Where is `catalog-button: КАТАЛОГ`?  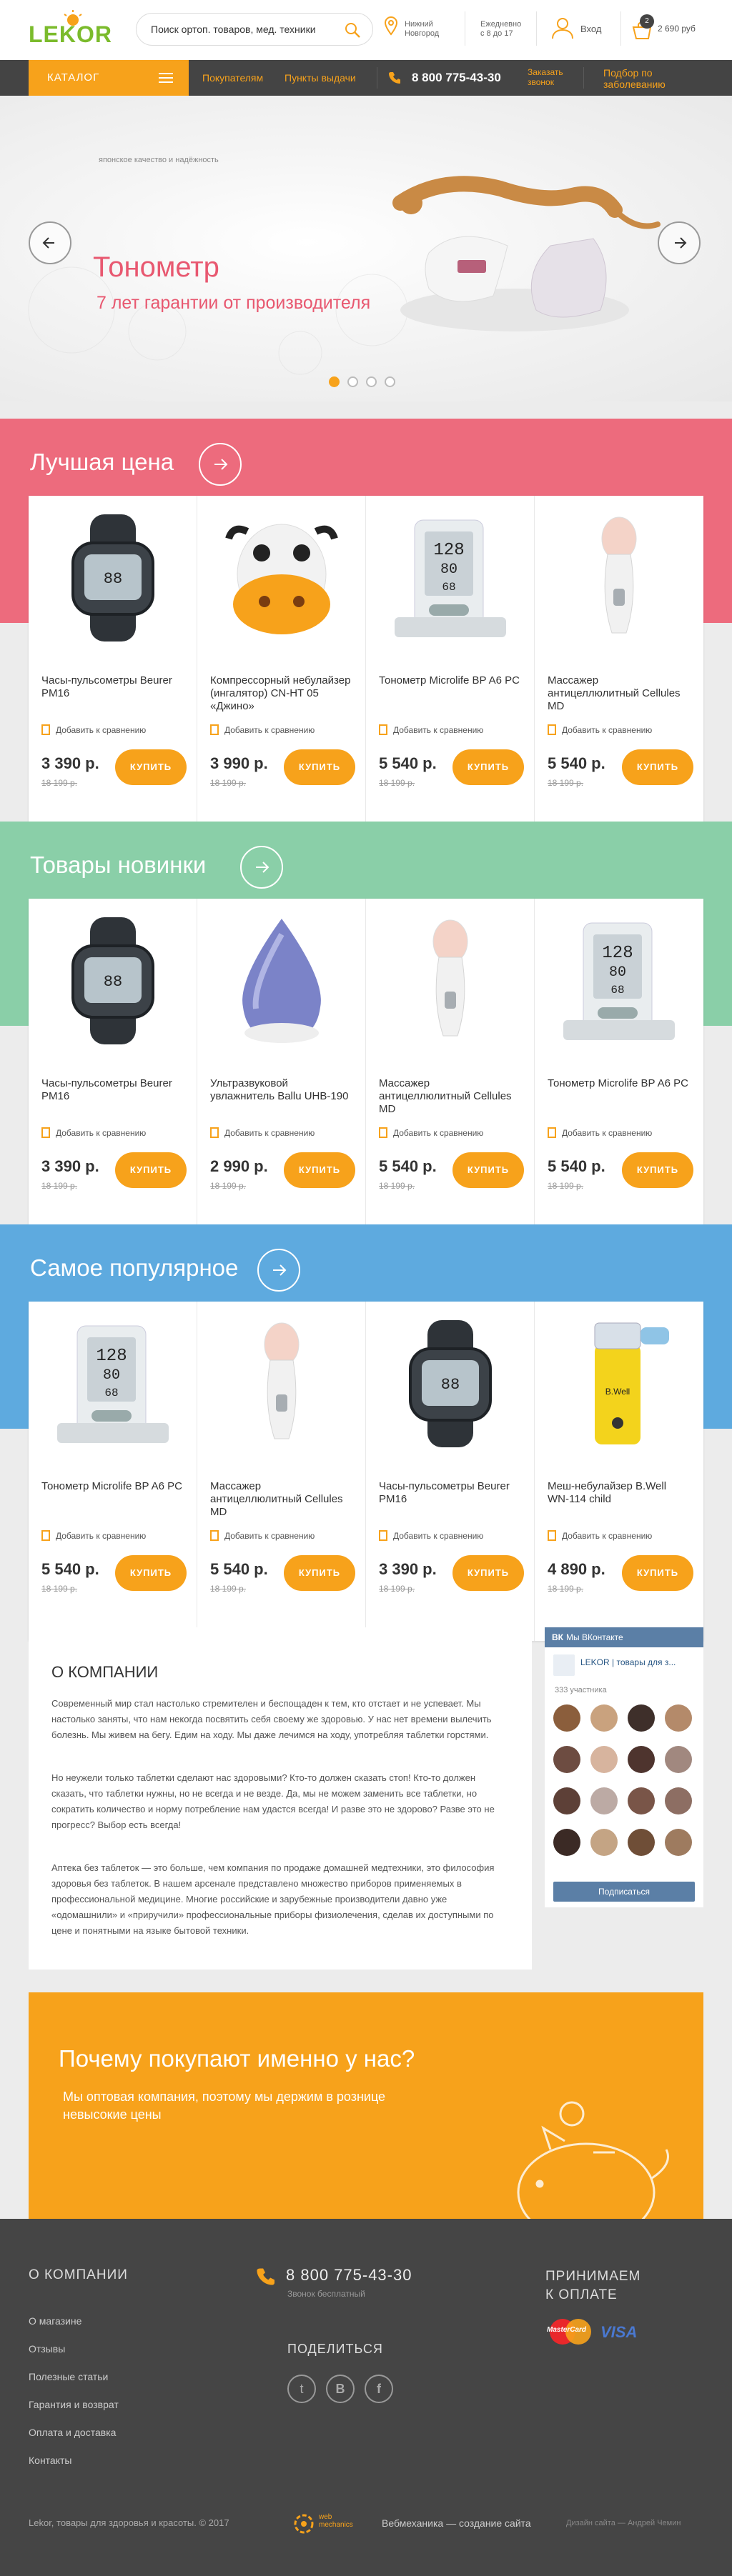
catalog-button: КАТАЛОГ is located at coordinates (109, 78).